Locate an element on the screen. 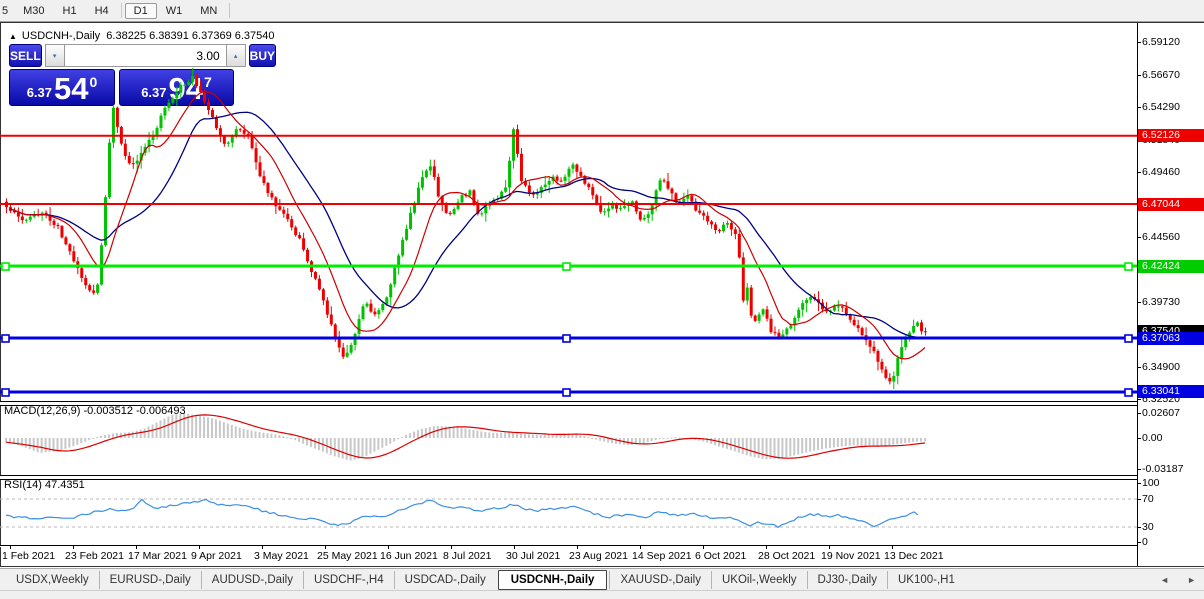 Image resolution: width=1204 pixels, height=599 pixels. macd-tick: 0.02607 is located at coordinates (1161, 412).